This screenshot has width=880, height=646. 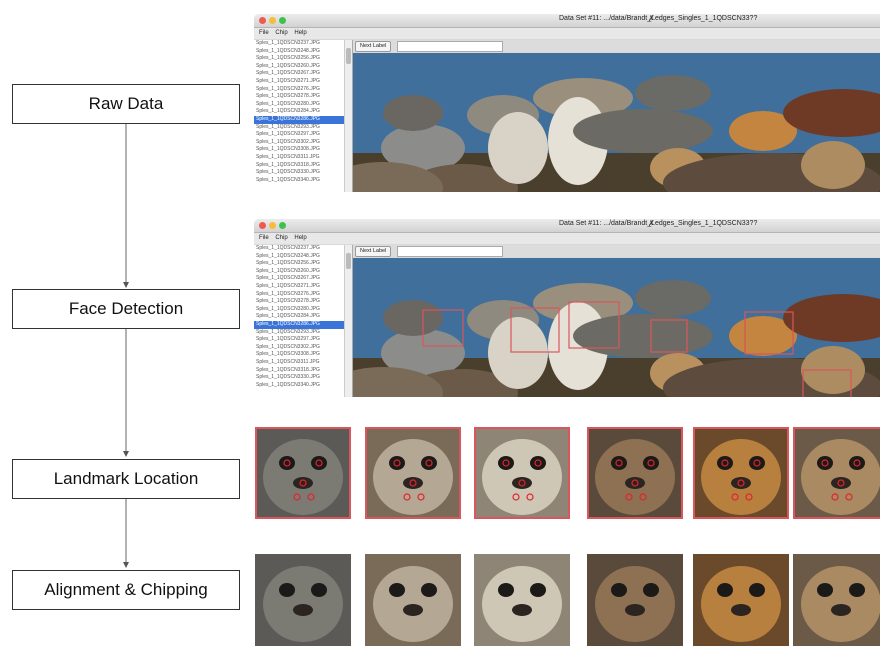 What do you see at coordinates (413, 473) in the screenshot?
I see `landmark-chip` at bounding box center [413, 473].